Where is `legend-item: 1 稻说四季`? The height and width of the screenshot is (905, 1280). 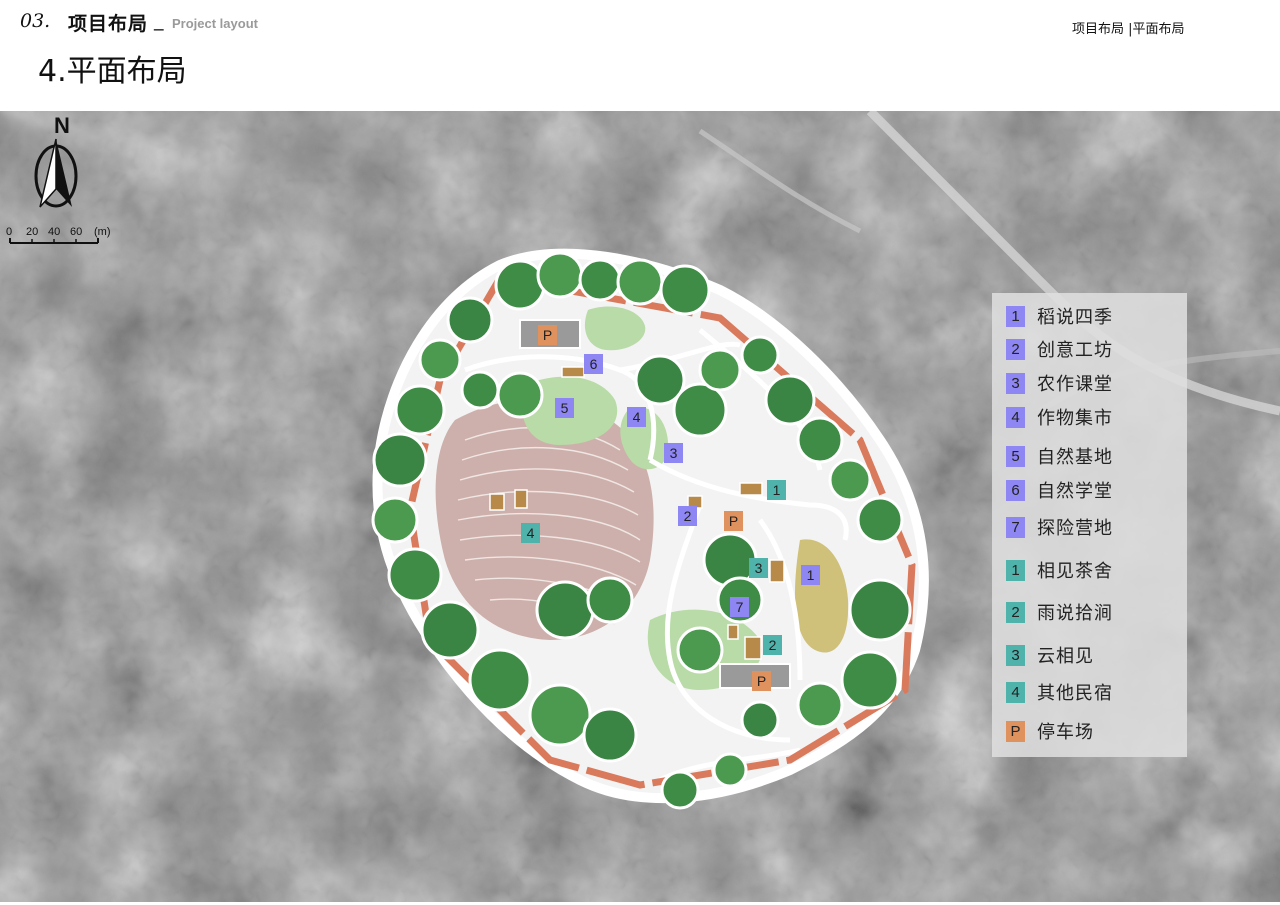 legend-item: 1 稻说四季 is located at coordinates (1059, 316).